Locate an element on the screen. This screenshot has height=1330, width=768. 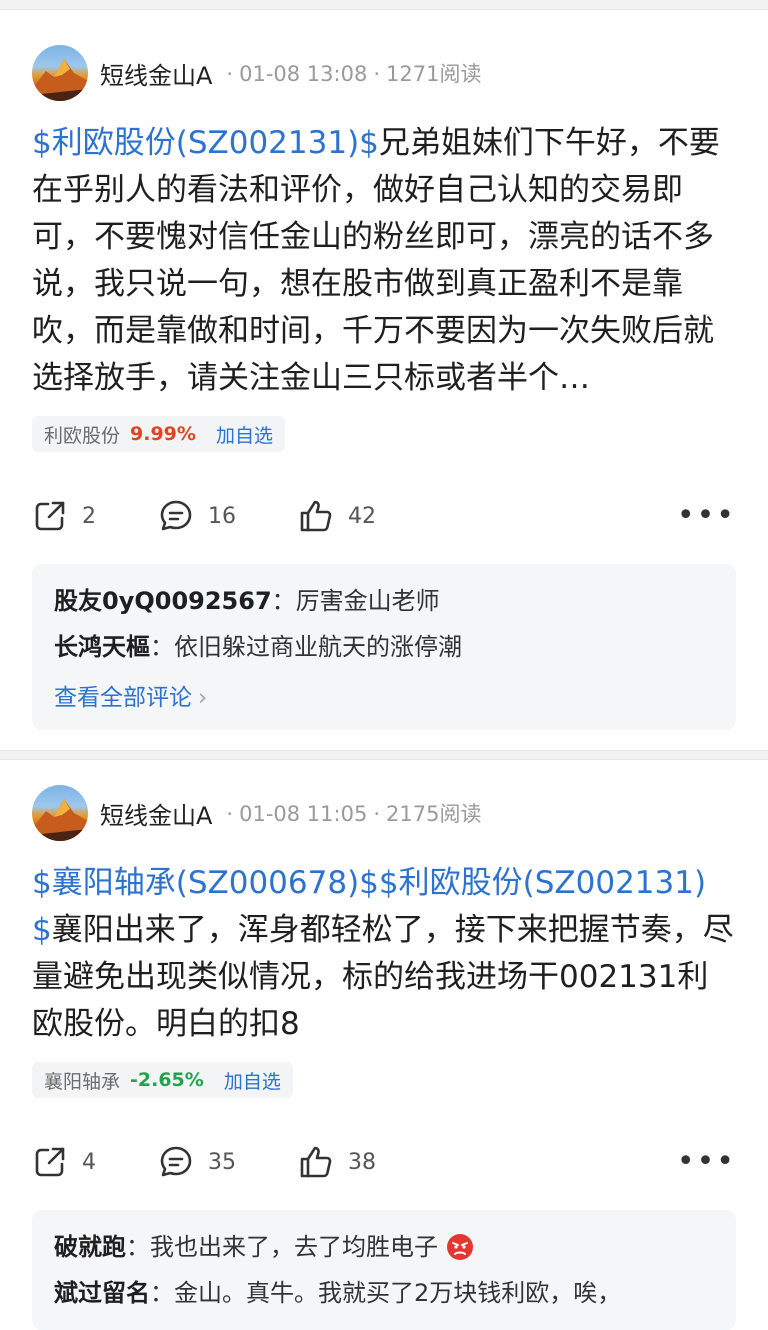
comment-user: 股友0yQ0092567 is located at coordinates (163, 601).